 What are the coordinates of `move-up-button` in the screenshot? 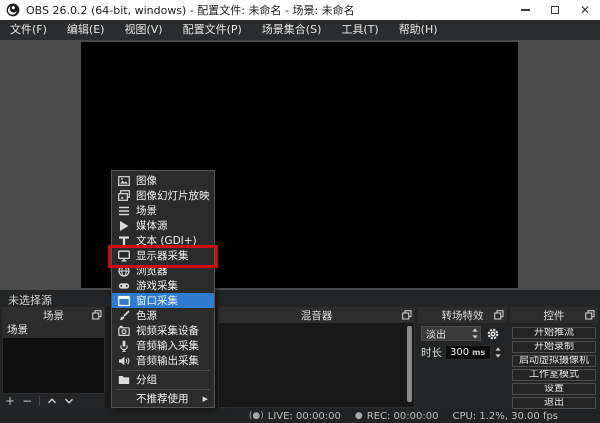 It's located at (52, 401).